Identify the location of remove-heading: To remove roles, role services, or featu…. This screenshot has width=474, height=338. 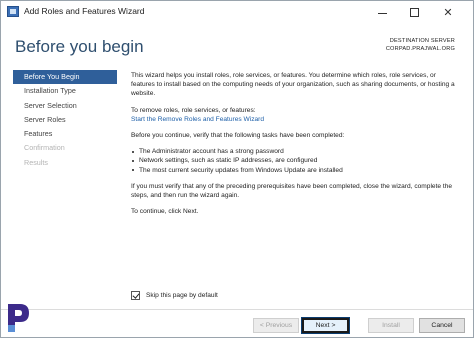
(193, 110).